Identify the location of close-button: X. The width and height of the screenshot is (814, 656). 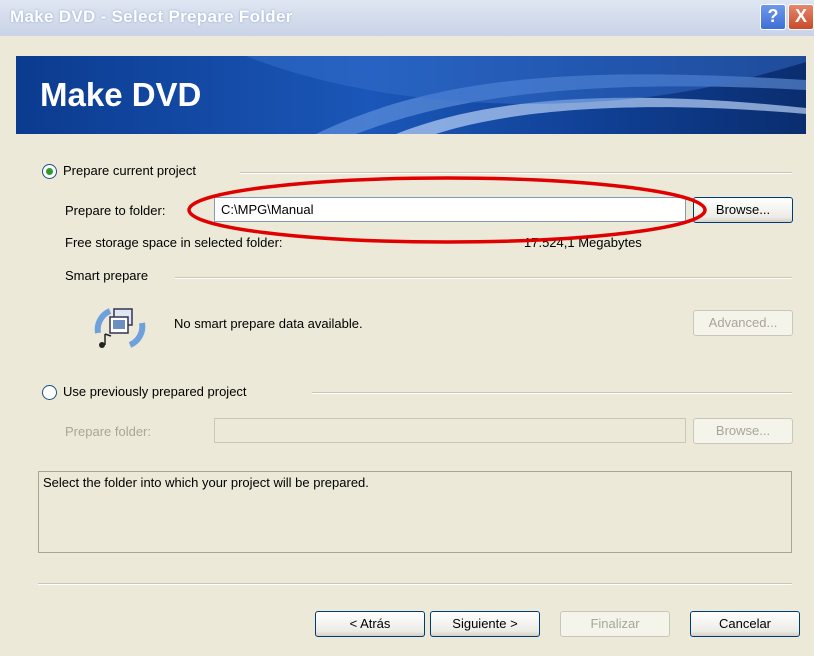
(801, 17).